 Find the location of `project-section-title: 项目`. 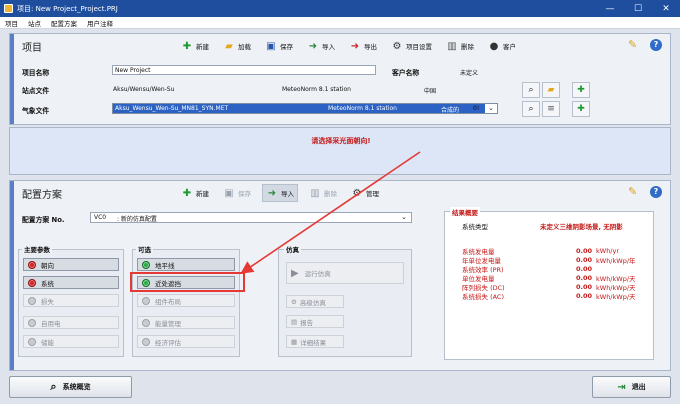

project-section-title: 项目 is located at coordinates (32, 48).